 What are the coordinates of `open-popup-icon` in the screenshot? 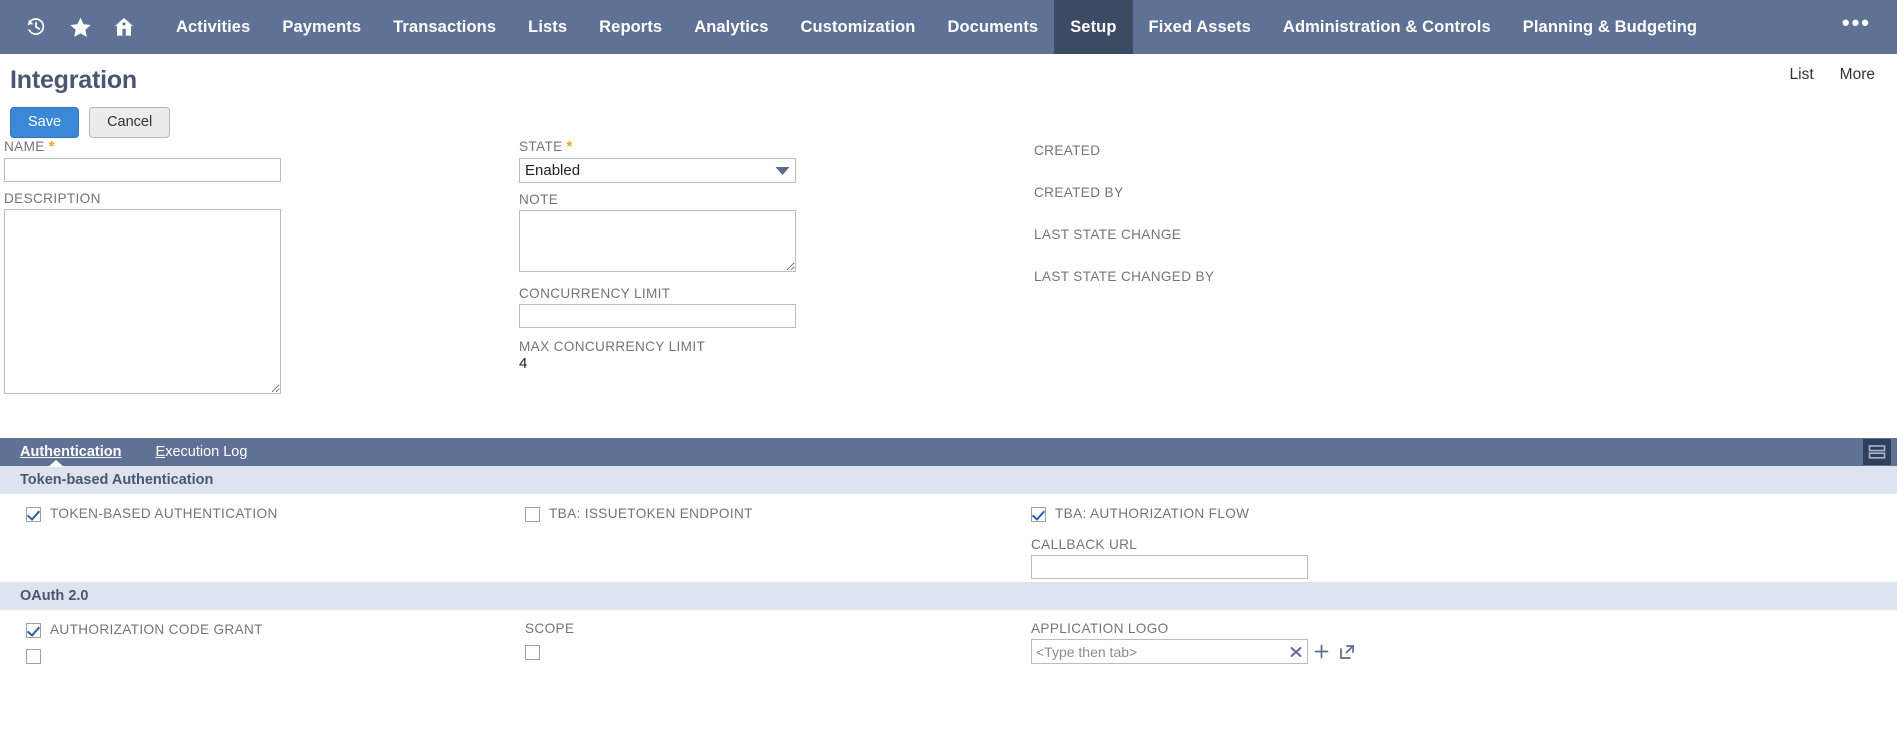 It's located at (1347, 651).